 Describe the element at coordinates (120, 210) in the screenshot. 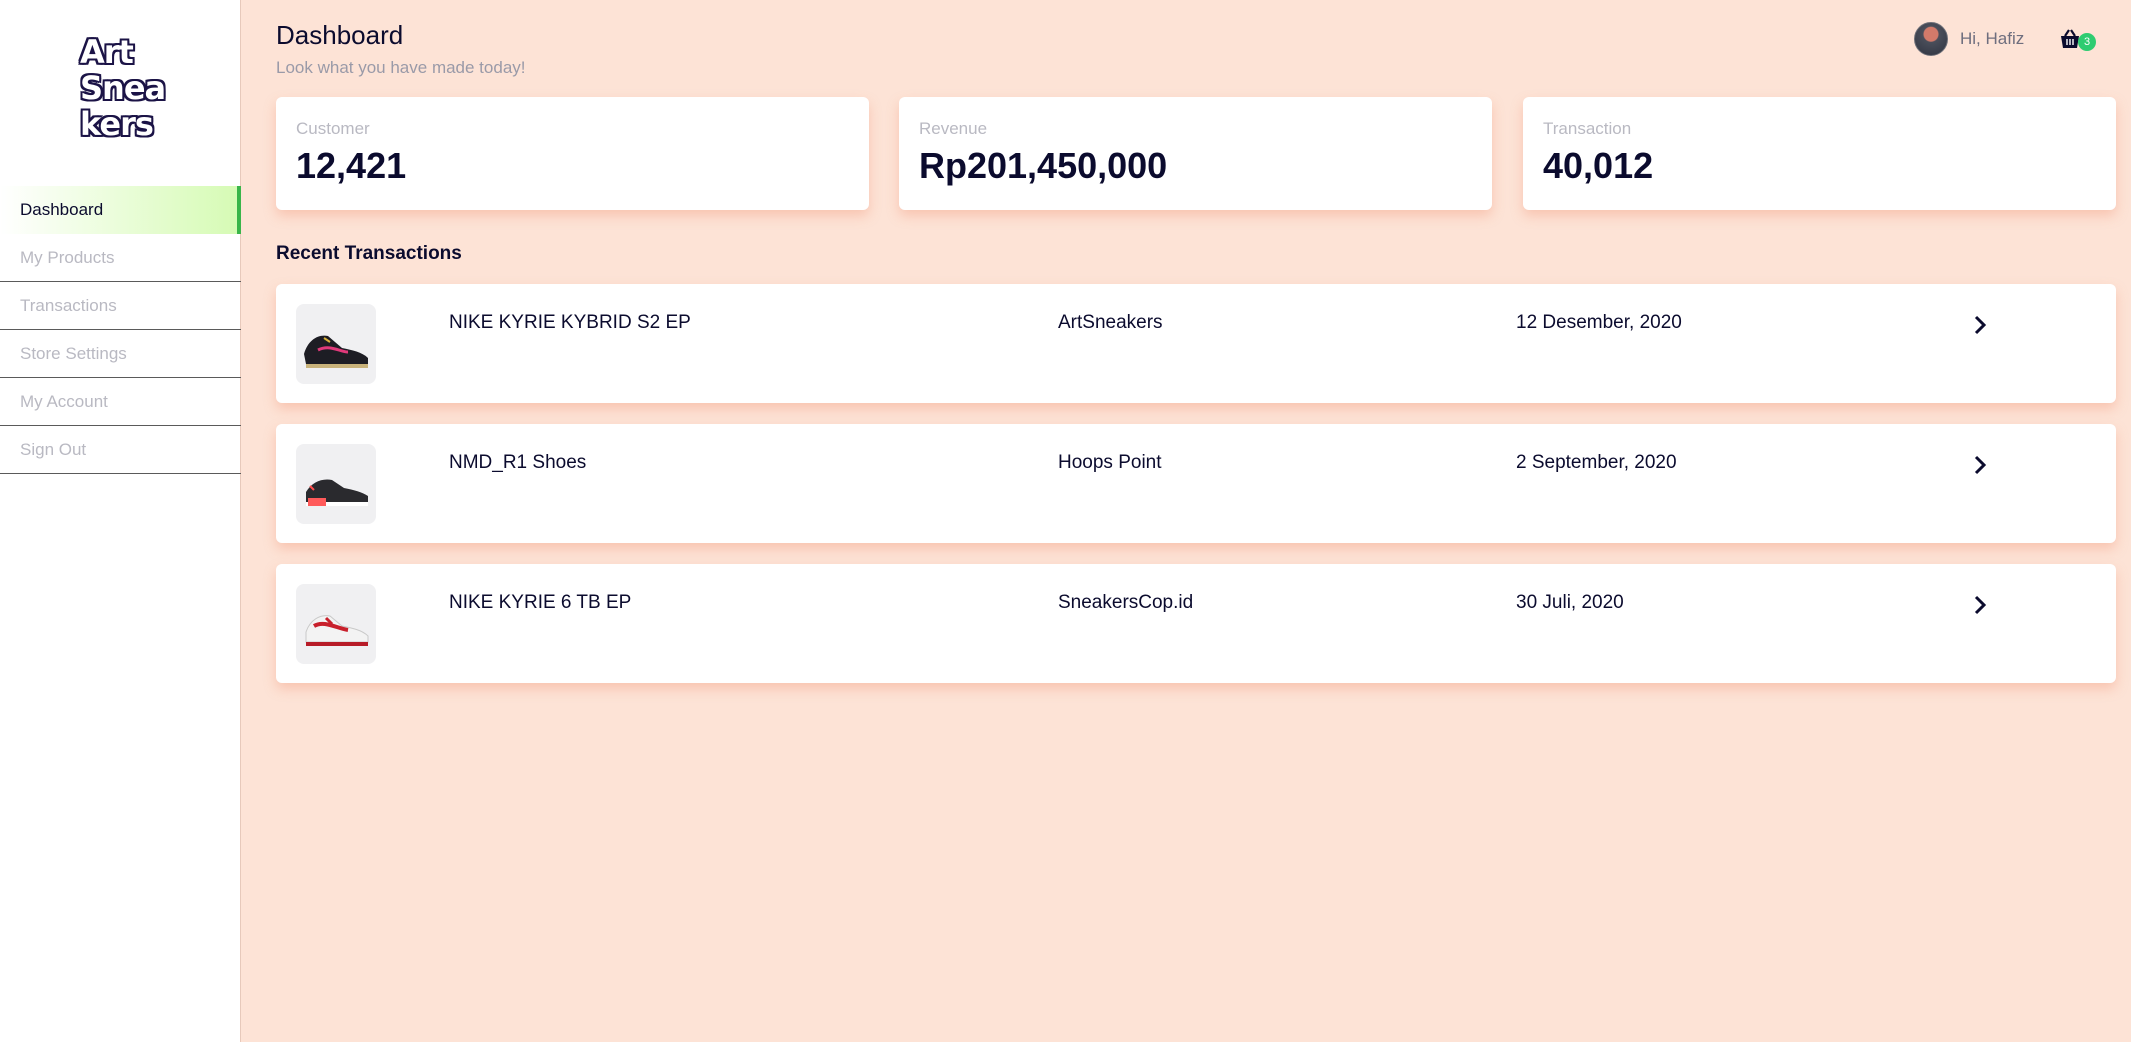

I see `sidebar-item-dashboard: Dashboard` at that location.